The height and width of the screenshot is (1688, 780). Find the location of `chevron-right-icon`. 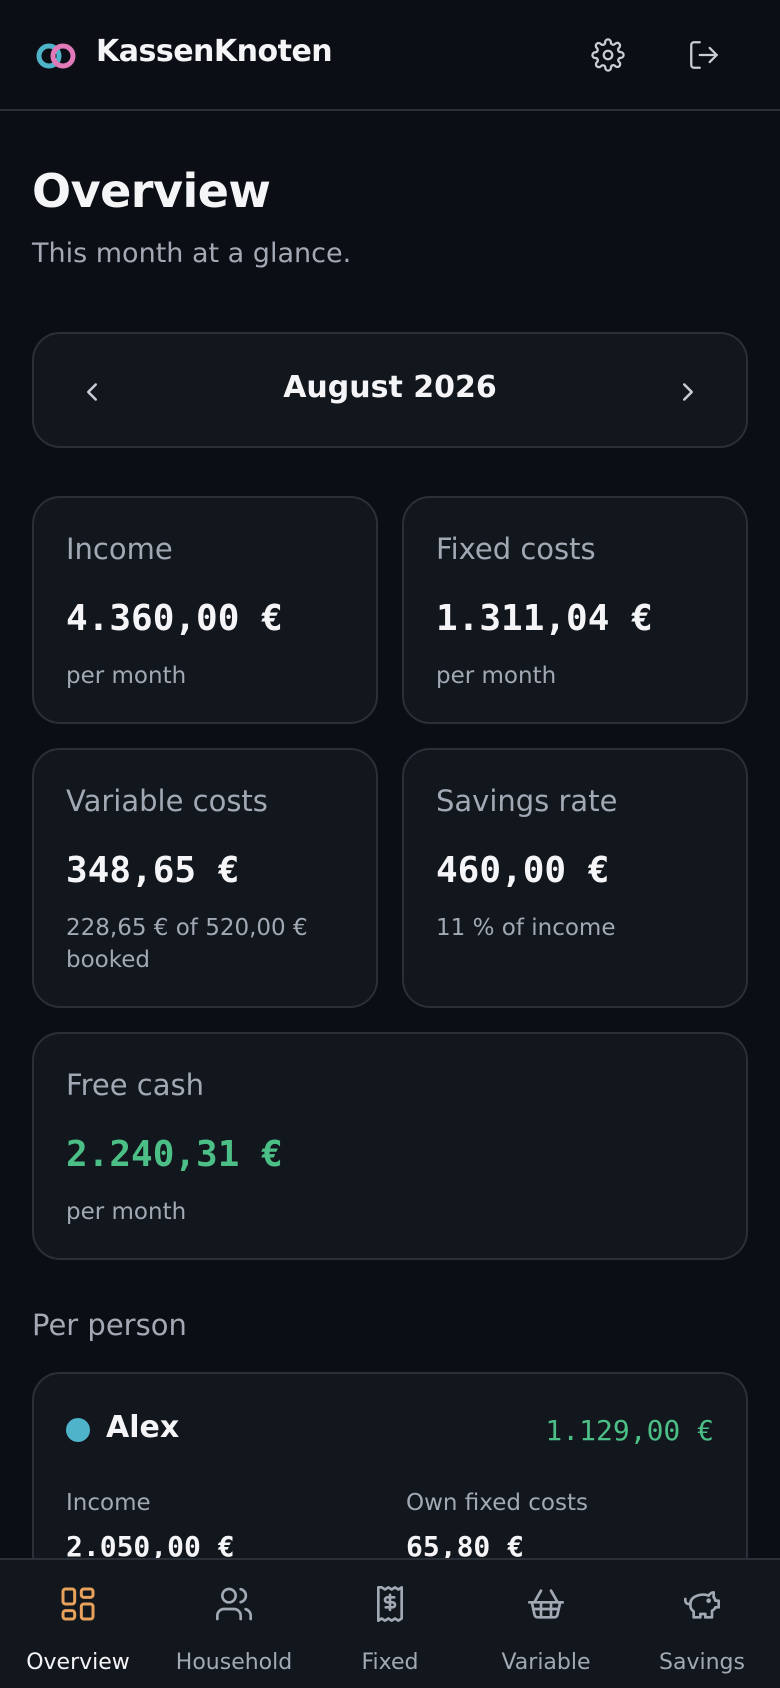

chevron-right-icon is located at coordinates (688, 392).